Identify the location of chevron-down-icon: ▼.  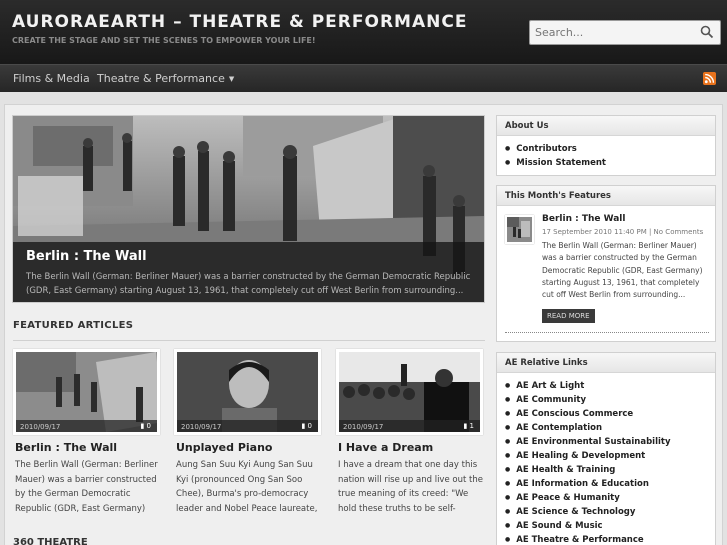
(231, 79).